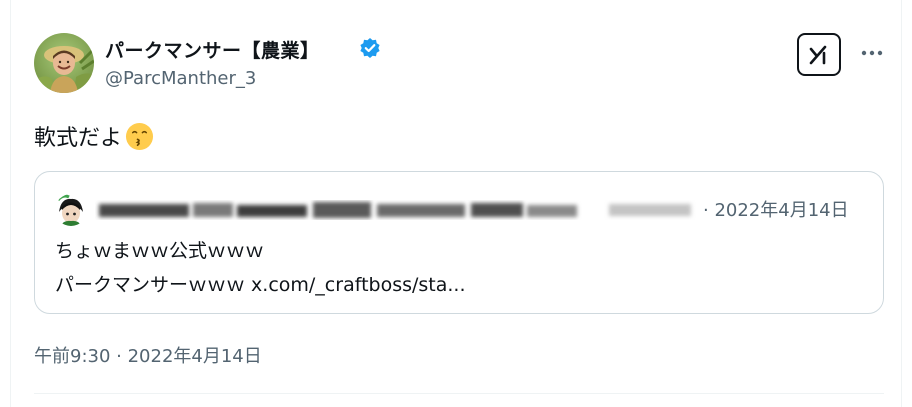 This screenshot has width=912, height=407. What do you see at coordinates (459, 393) in the screenshot?
I see `divider` at bounding box center [459, 393].